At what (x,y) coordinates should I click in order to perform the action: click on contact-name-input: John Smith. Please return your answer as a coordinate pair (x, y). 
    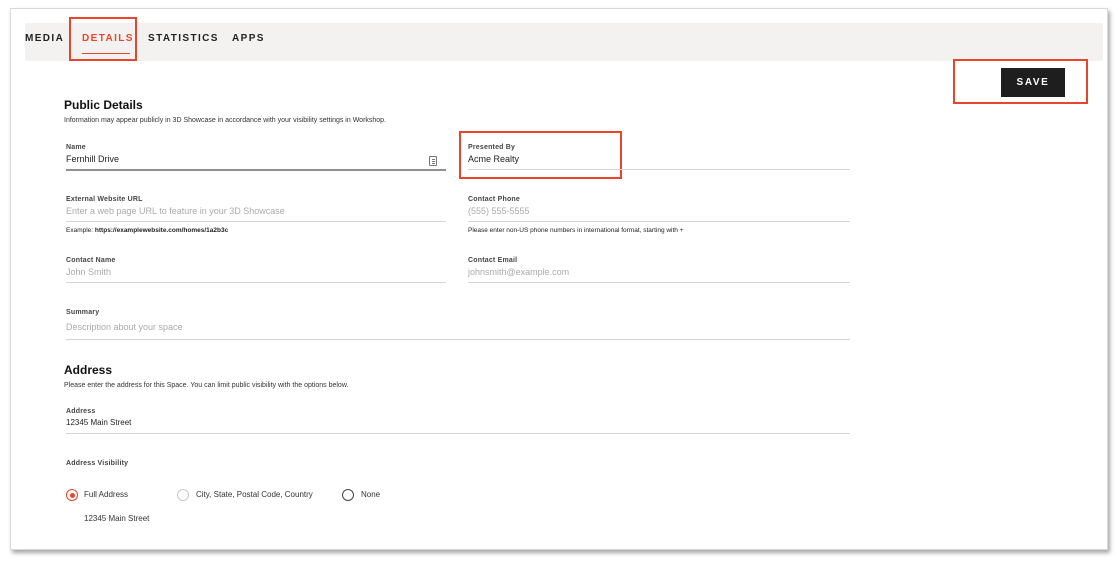
    Looking at the image, I should click on (256, 272).